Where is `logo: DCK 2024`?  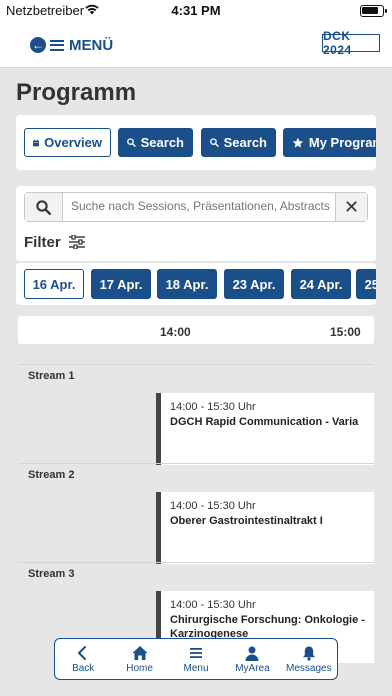 logo: DCK 2024 is located at coordinates (351, 43).